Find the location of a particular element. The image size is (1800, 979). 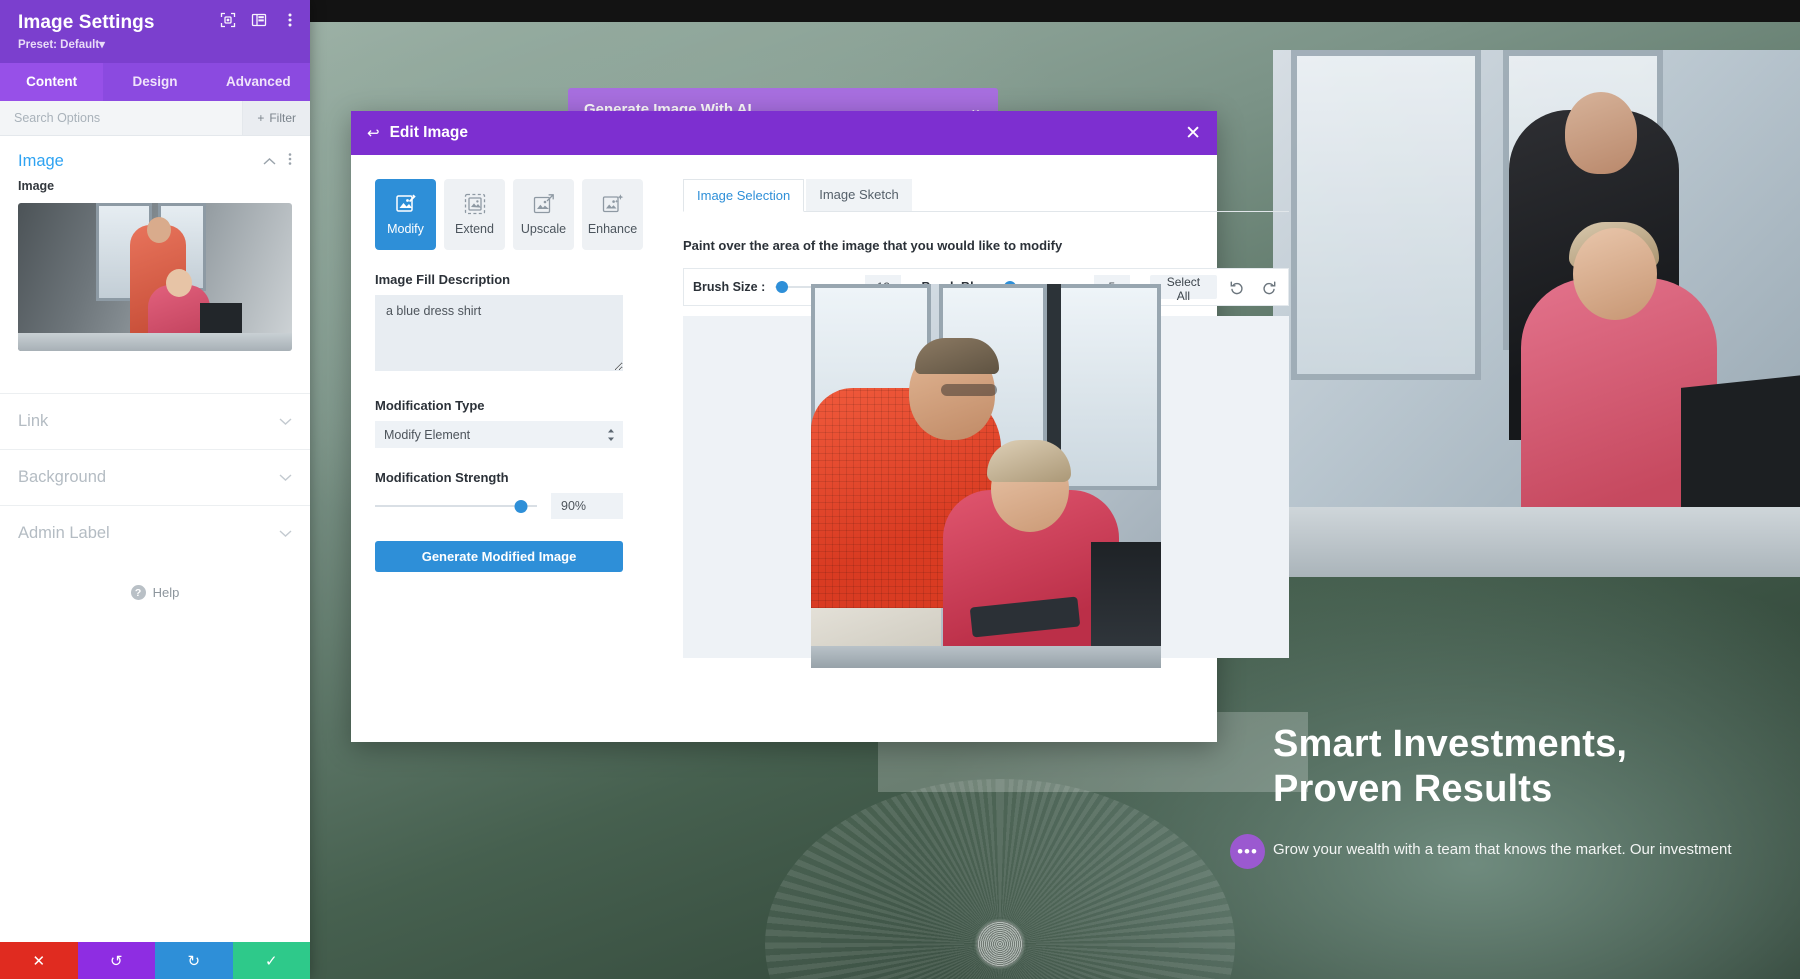

tab-image-selection: Image Selection is located at coordinates (744, 195).